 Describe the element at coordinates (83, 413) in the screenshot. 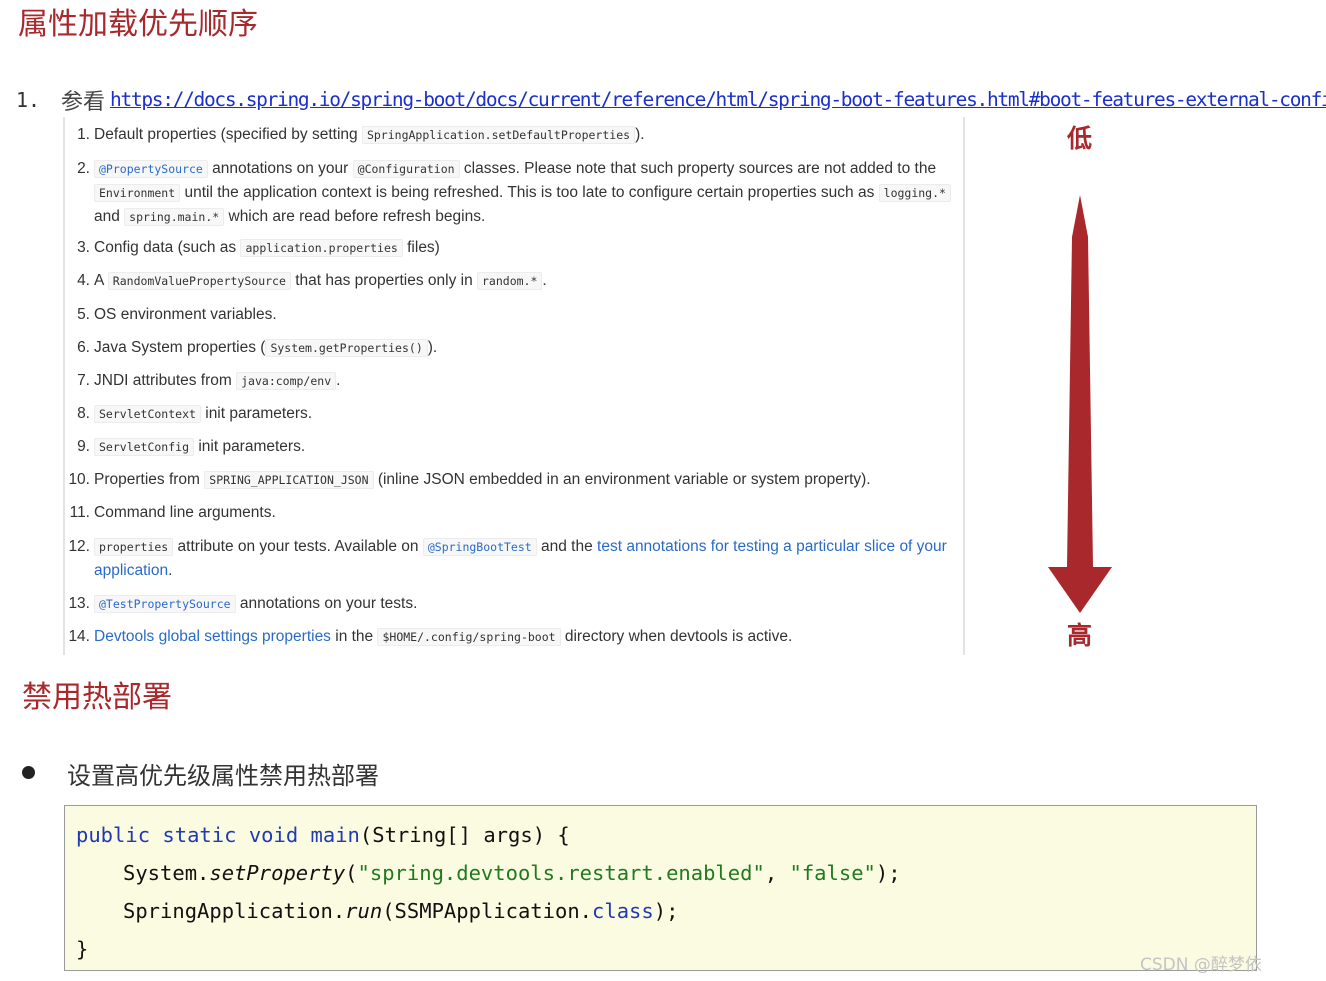

I see `list-item-number: 8.` at that location.